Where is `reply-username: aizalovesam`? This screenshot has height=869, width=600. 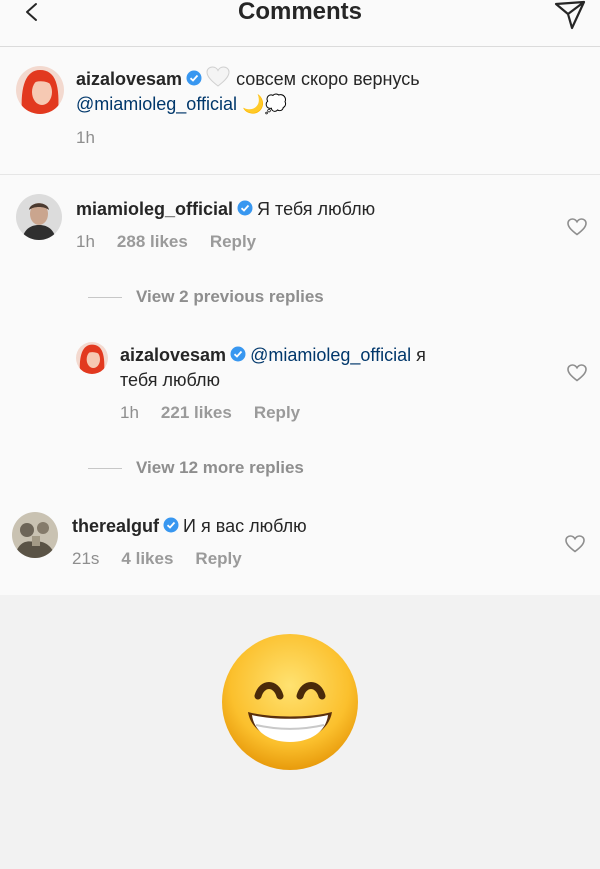
reply-username: aizalovesam is located at coordinates (173, 355).